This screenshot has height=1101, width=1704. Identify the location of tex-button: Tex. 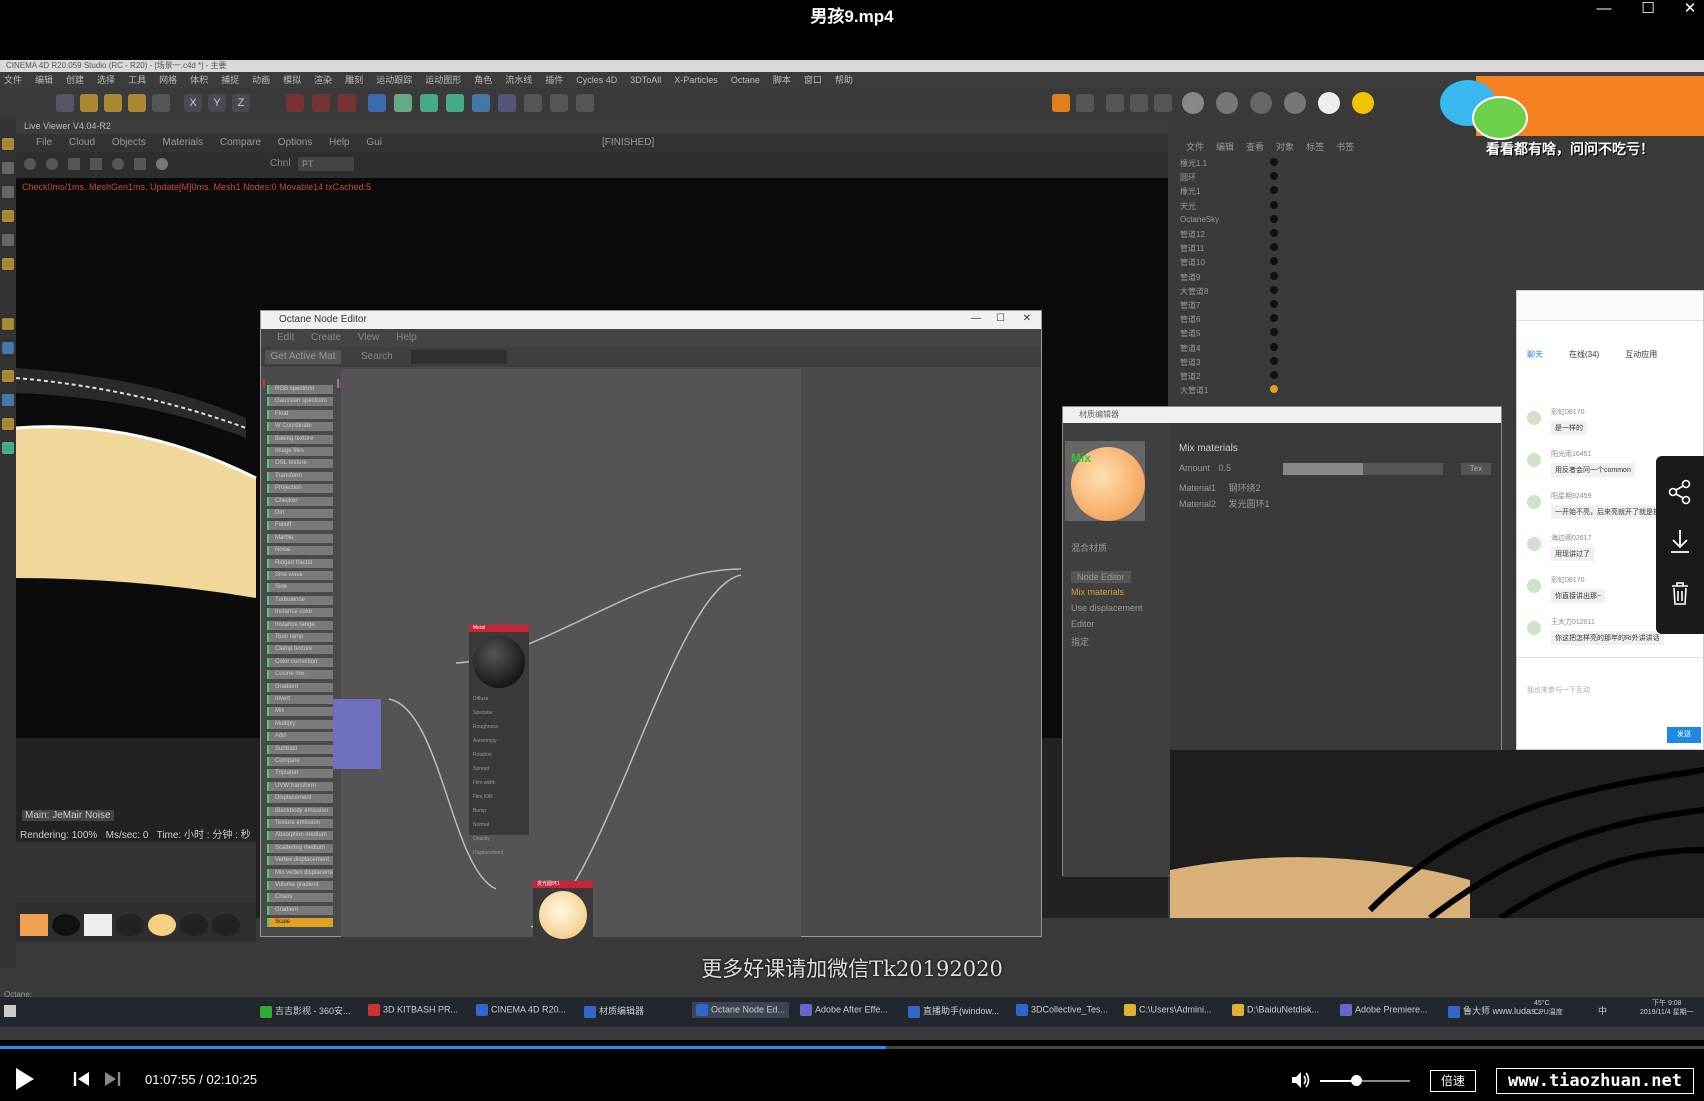
(1476, 469).